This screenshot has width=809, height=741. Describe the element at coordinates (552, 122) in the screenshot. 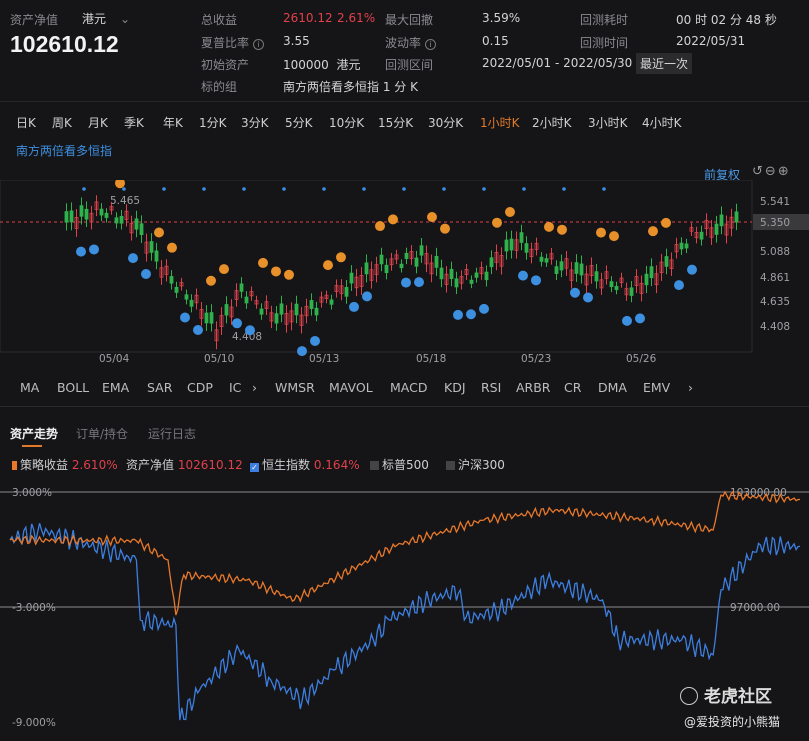

I see `timeframe-12: 2小时K` at that location.